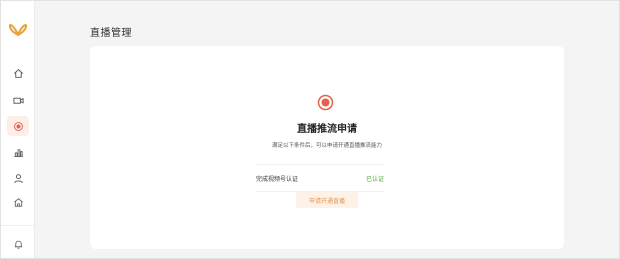 The image size is (620, 259). I want to click on sidebar, so click(18, 129).